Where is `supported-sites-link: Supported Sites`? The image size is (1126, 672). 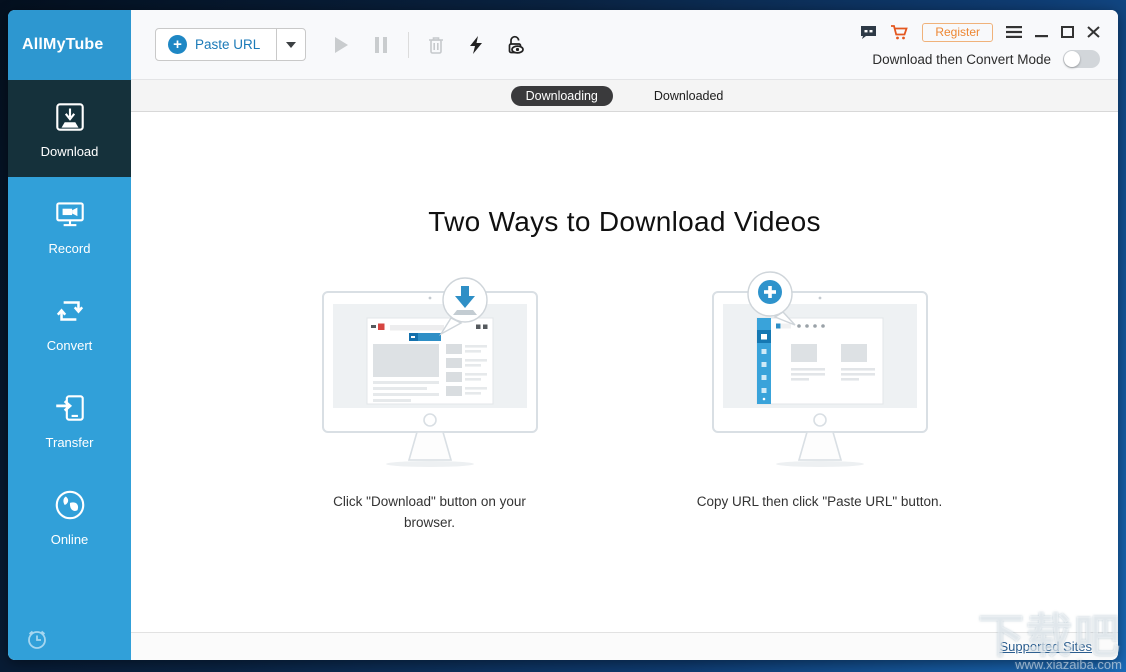
supported-sites-link: Supported Sites is located at coordinates (1045, 646).